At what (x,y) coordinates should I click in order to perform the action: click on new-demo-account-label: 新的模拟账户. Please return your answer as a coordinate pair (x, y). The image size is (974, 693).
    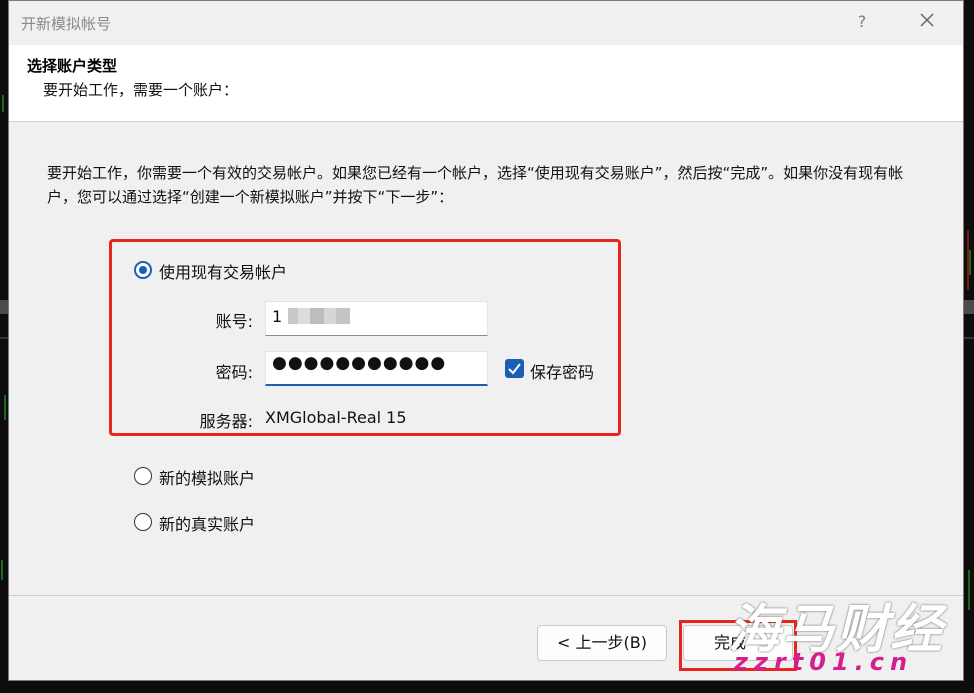
    Looking at the image, I should click on (207, 477).